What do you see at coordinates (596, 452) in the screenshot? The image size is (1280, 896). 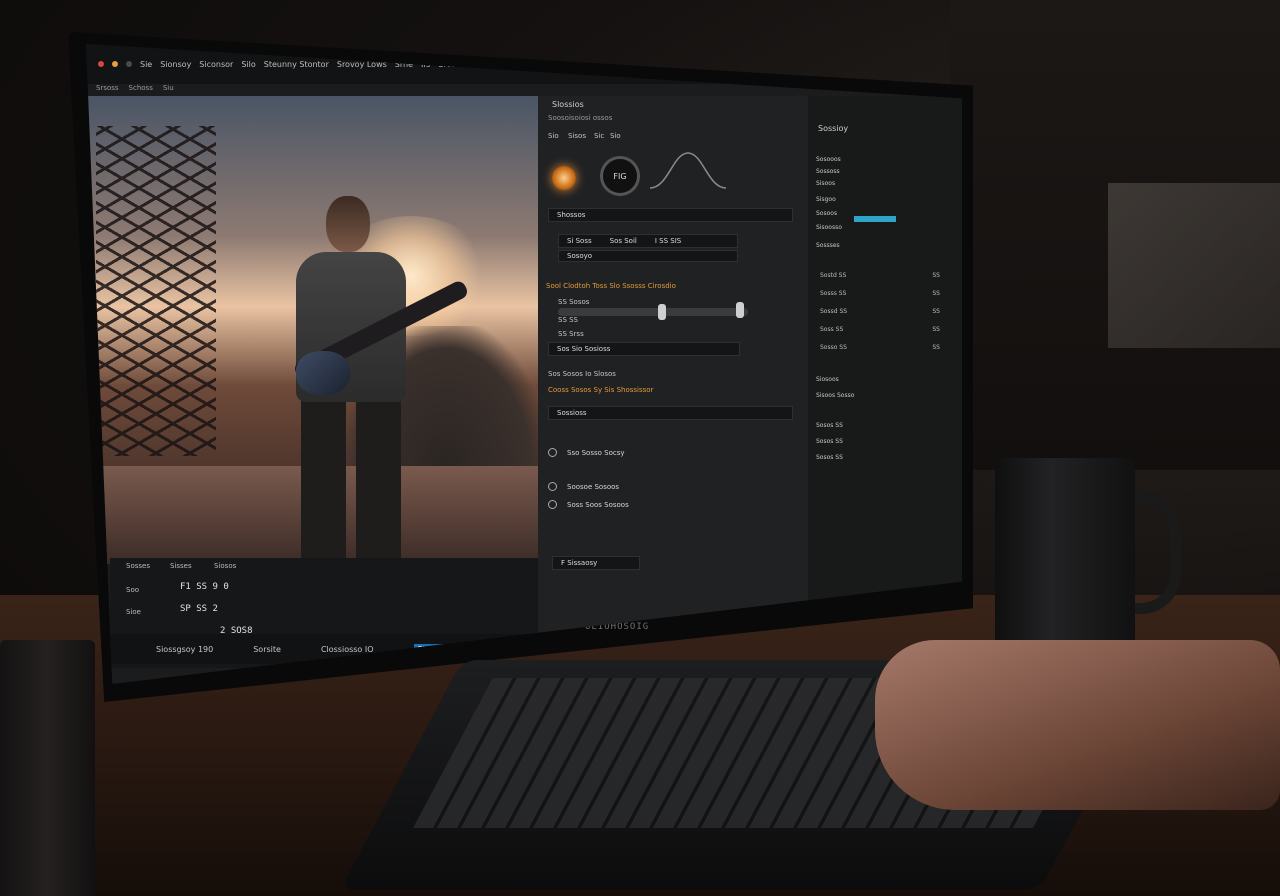 I see `option-label: Sso Sosso Socsy` at bounding box center [596, 452].